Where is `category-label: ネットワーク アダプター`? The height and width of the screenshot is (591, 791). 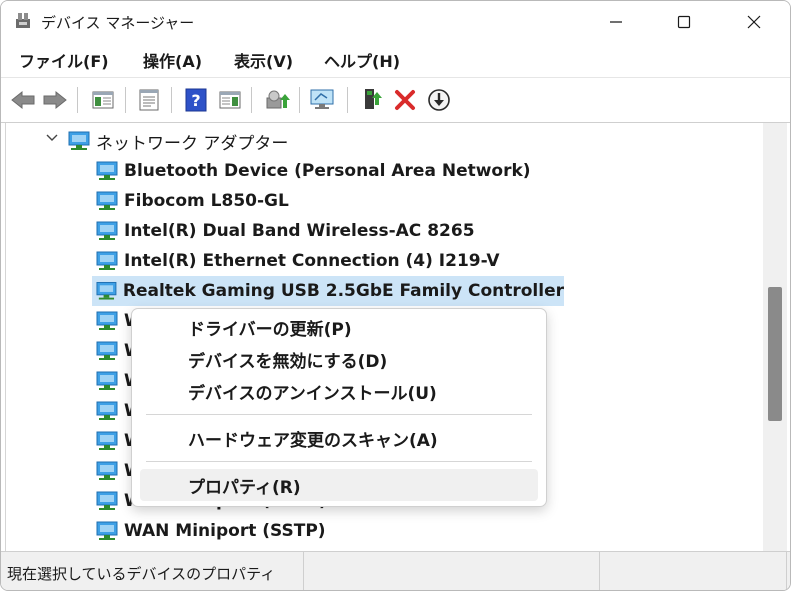
category-label: ネットワーク アダプター is located at coordinates (192, 143).